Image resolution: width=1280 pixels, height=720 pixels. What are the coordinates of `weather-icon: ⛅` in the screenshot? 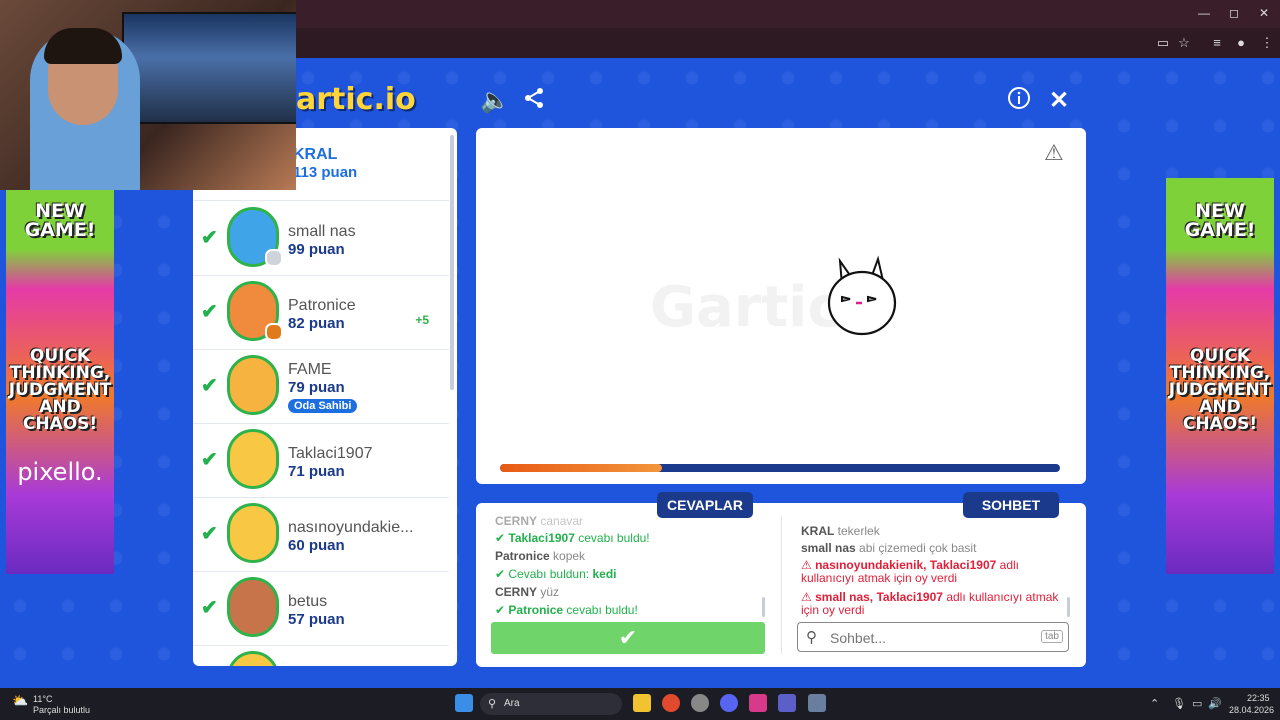 It's located at (20, 700).